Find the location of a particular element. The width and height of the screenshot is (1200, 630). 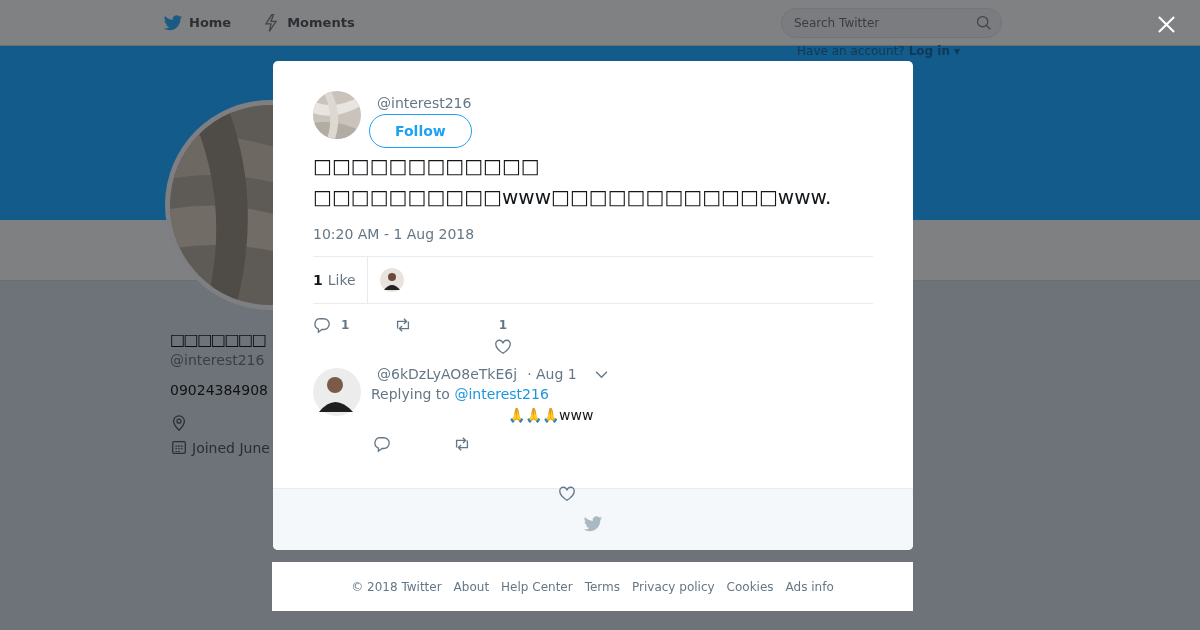

joined-date: Joined June is located at coordinates (231, 448).